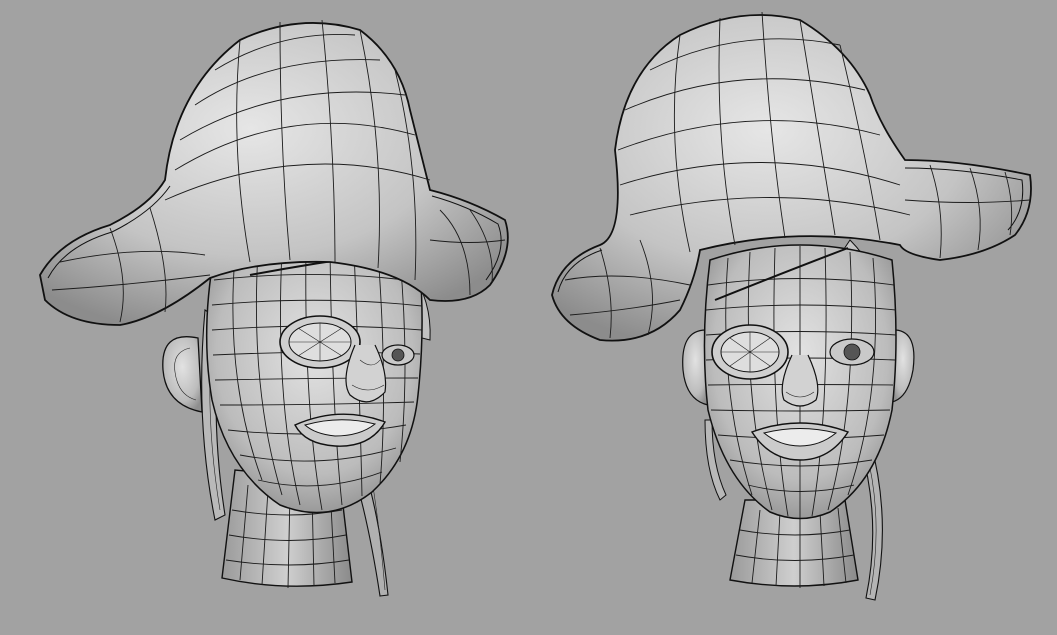 This screenshot has width=1057, height=635. What do you see at coordinates (852, 352) in the screenshot?
I see `eye-right-model` at bounding box center [852, 352].